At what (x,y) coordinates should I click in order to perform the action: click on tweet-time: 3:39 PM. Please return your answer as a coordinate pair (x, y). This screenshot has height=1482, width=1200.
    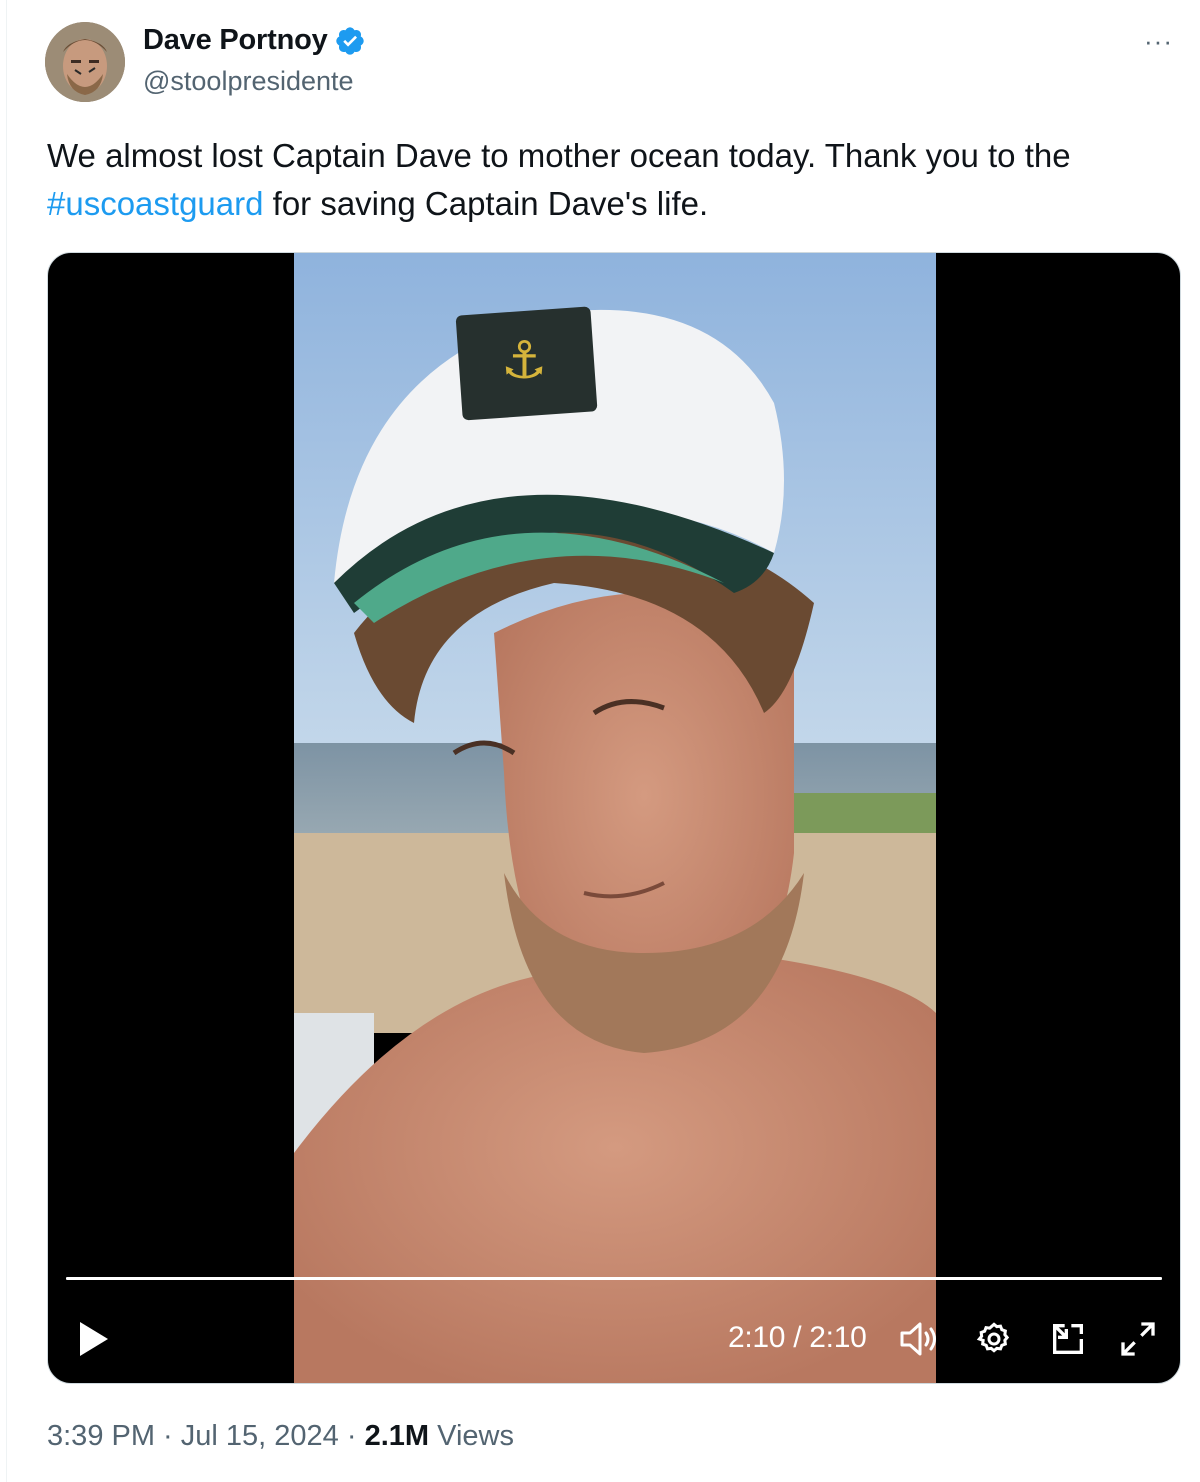
    Looking at the image, I should click on (101, 1436).